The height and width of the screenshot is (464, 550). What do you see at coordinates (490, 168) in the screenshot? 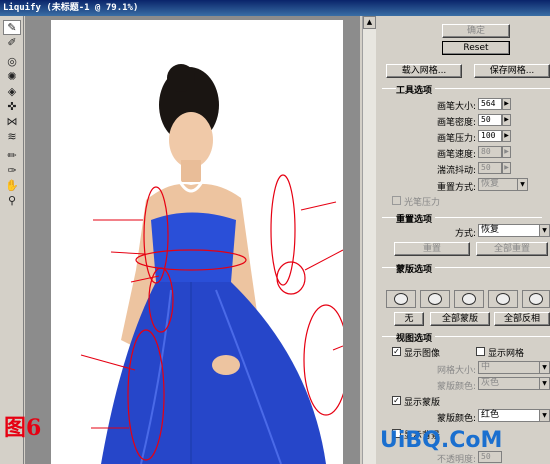
I see `turbulent-jitter-field: 50` at bounding box center [490, 168].